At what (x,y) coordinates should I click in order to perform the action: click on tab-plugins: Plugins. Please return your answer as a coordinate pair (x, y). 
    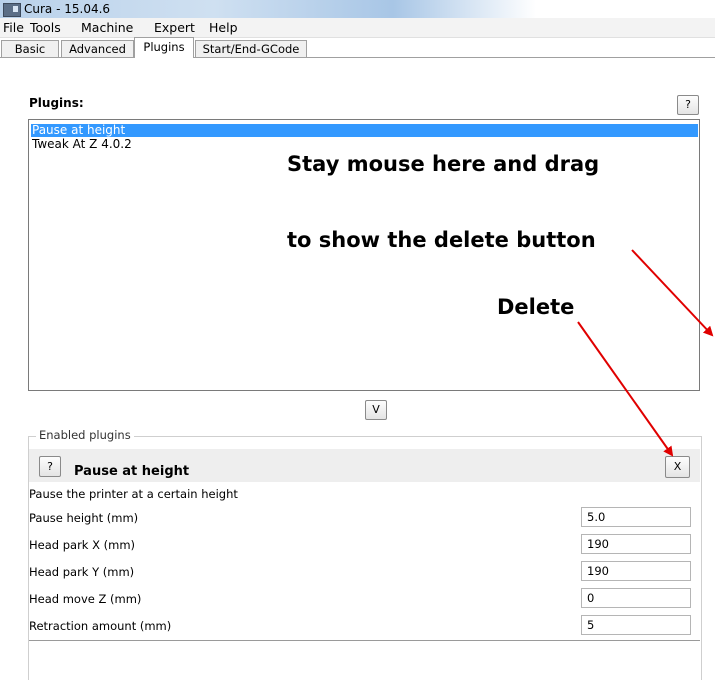
    Looking at the image, I should click on (164, 47).